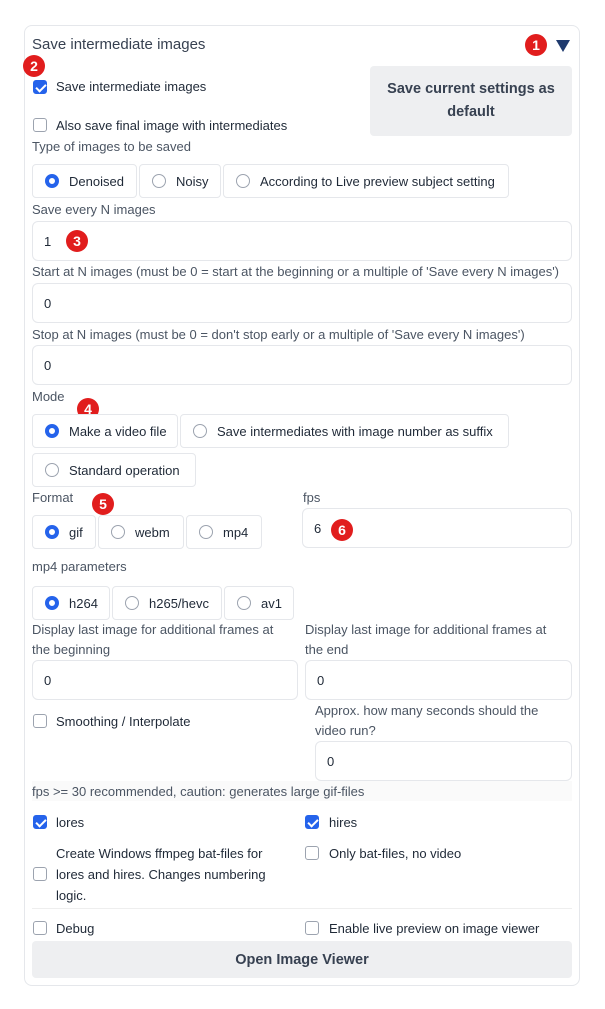 This screenshot has width=605, height=1009. I want to click on radio-noisy: Noisy, so click(180, 181).